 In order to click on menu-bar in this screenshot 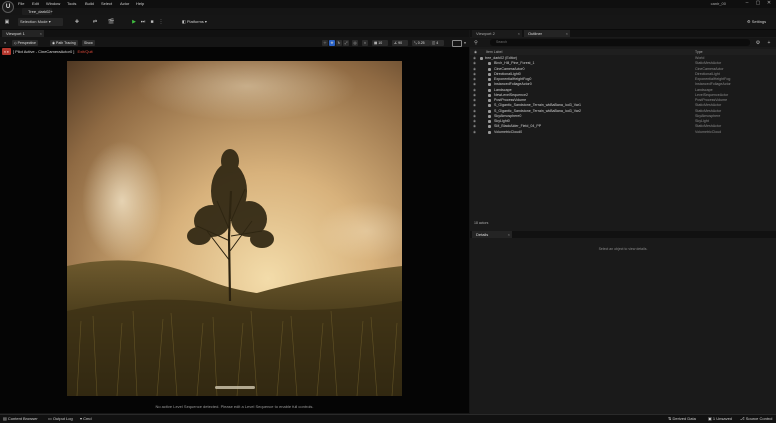, I will do `click(388, 4)`.